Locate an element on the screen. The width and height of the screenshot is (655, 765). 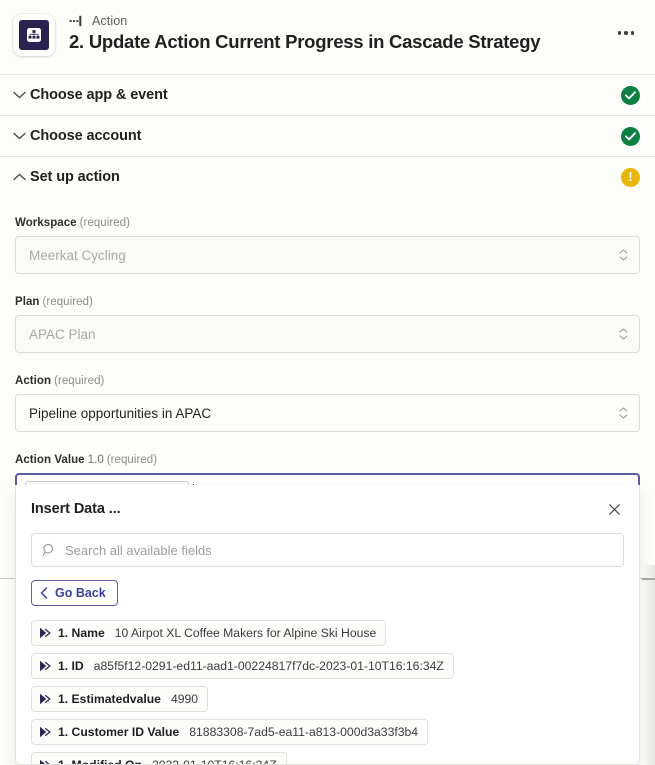
list-item: 1. Estimatedvalue 4990 is located at coordinates (120, 699).